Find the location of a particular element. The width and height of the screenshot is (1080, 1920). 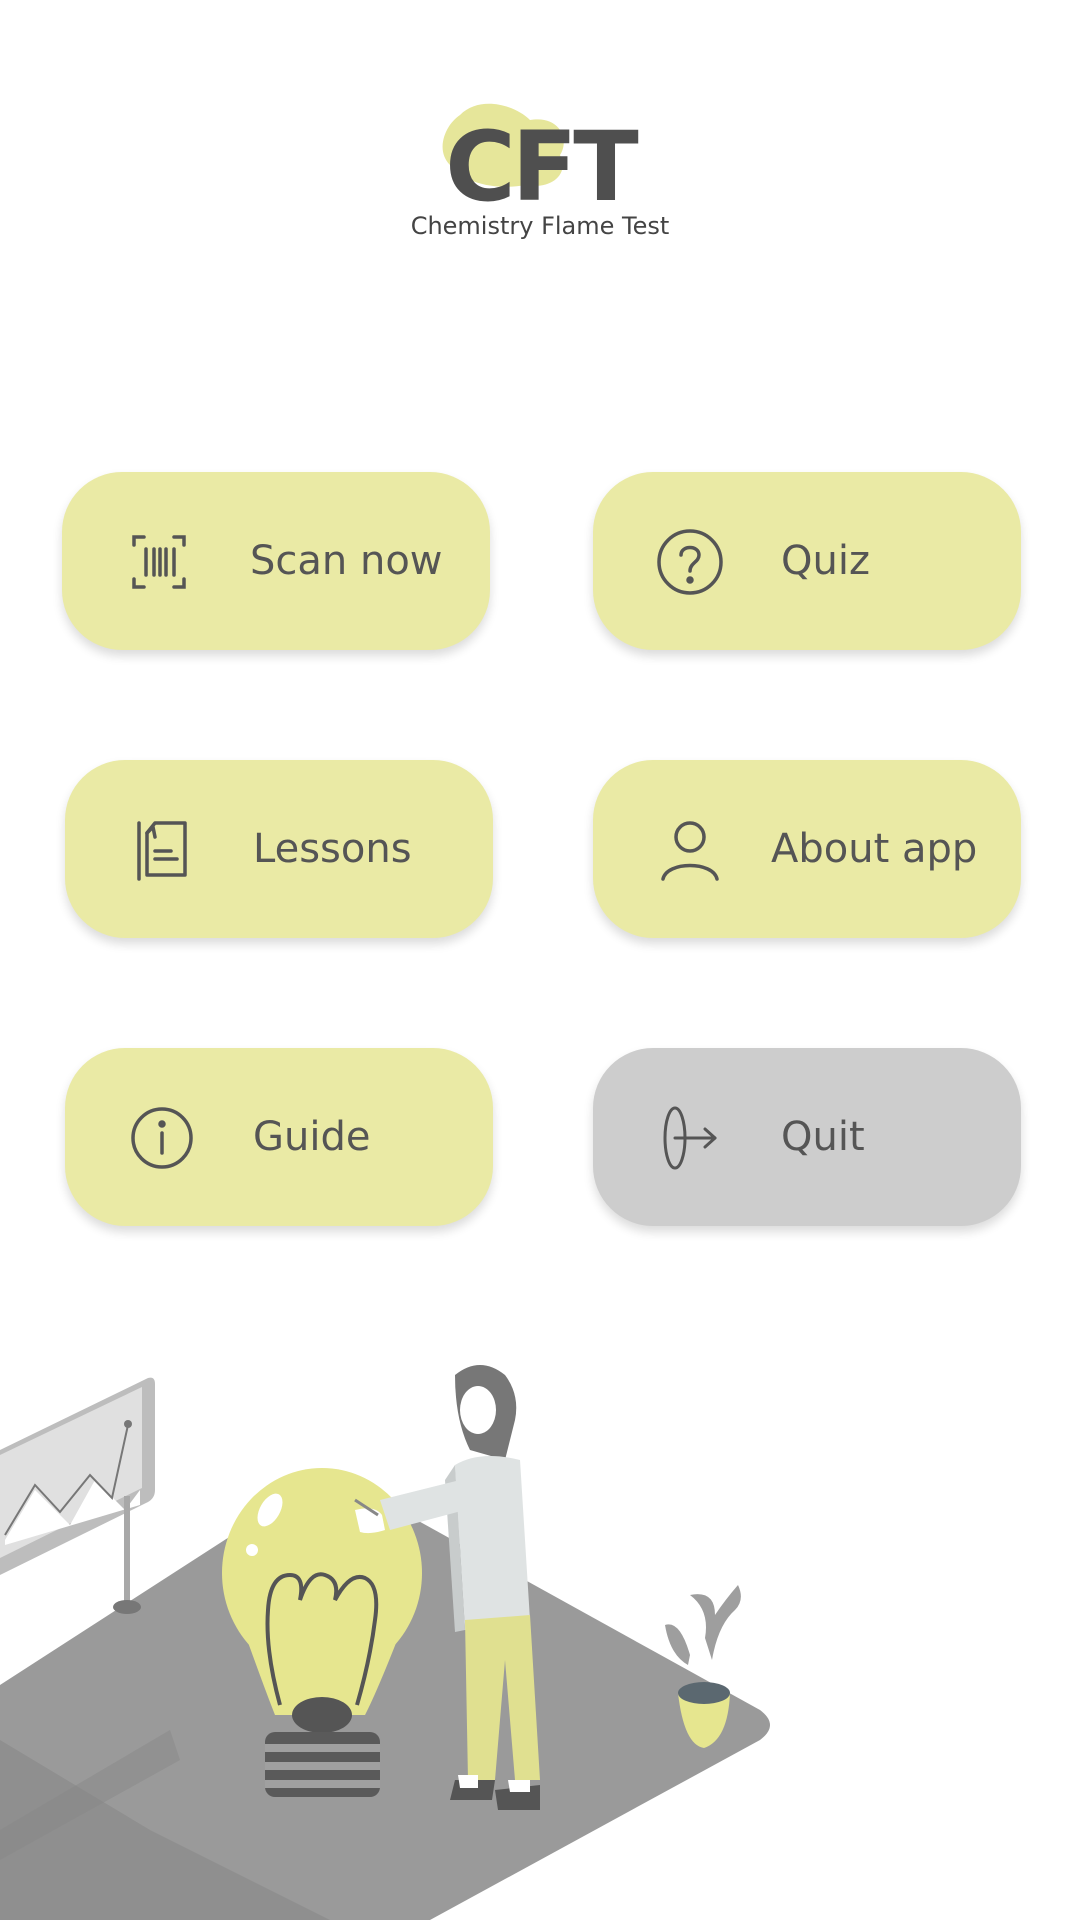

question-circle-icon is located at coordinates (690, 562).